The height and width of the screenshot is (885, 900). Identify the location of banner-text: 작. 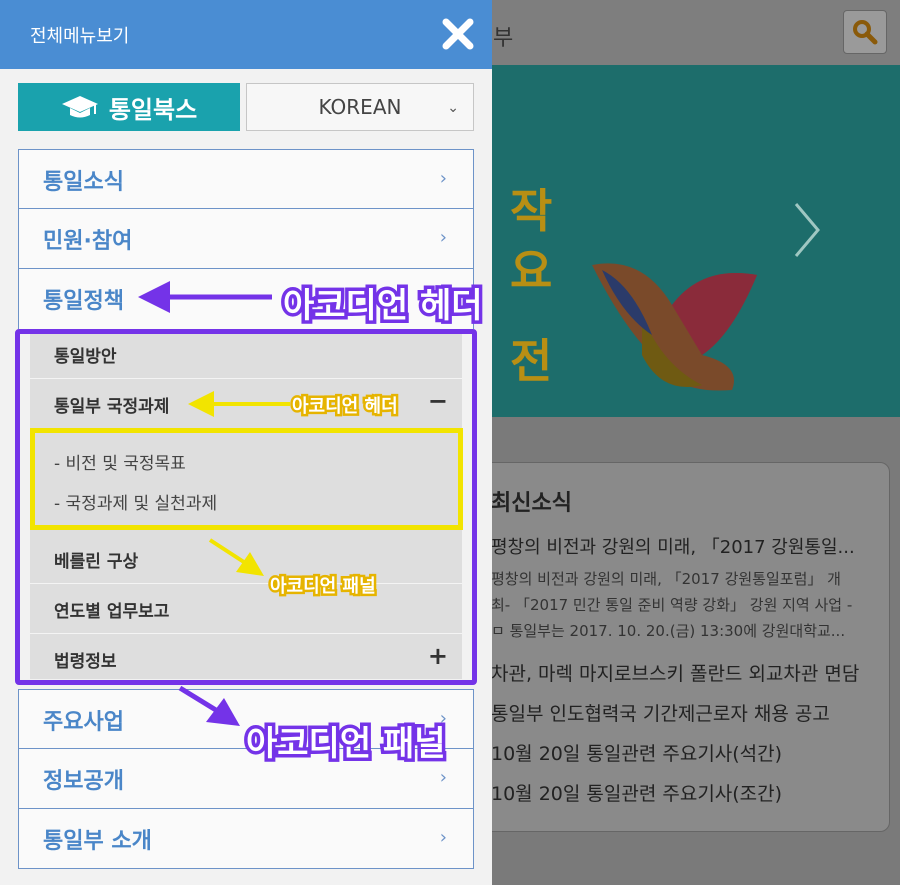
(531, 211).